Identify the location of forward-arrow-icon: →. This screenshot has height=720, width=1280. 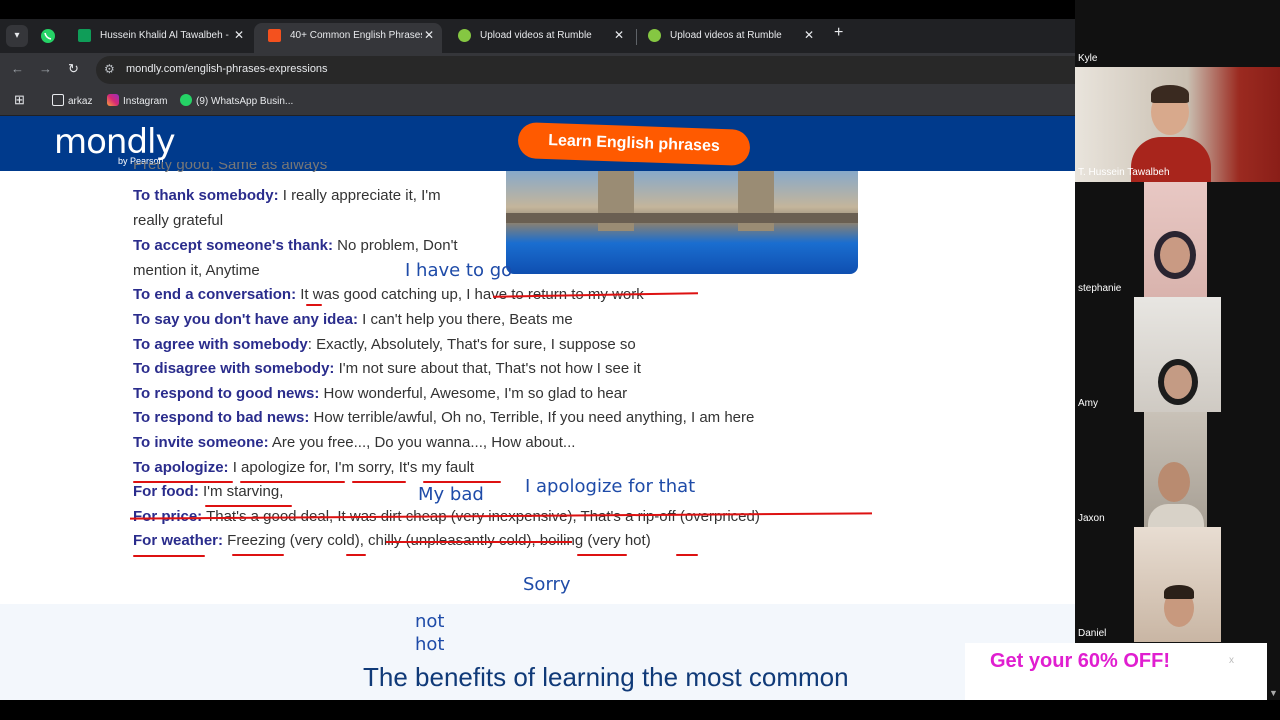
(45, 68).